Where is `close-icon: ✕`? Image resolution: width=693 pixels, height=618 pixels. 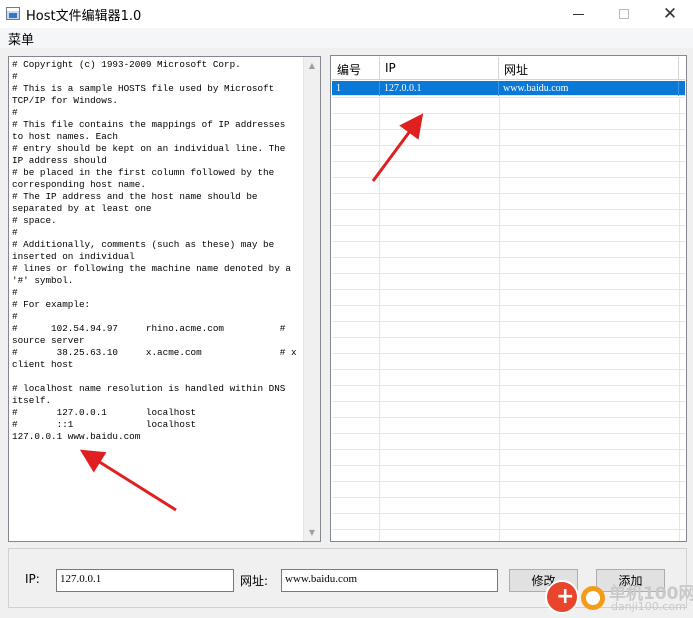 close-icon: ✕ is located at coordinates (670, 13).